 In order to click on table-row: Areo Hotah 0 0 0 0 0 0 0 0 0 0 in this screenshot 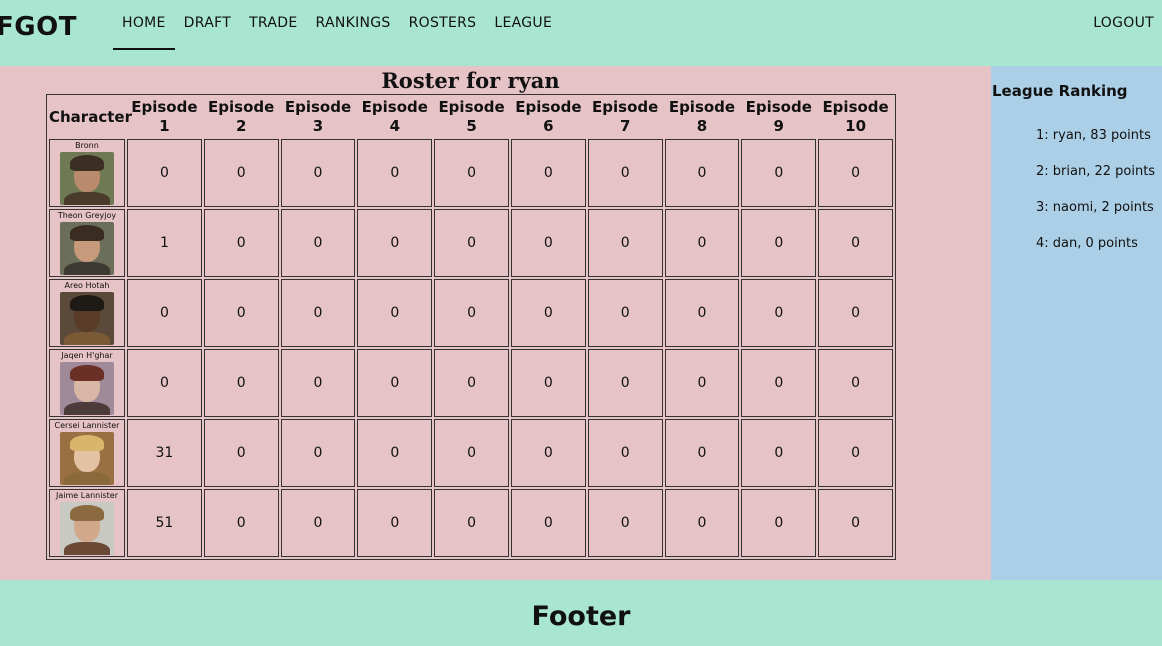, I will do `click(471, 313)`.